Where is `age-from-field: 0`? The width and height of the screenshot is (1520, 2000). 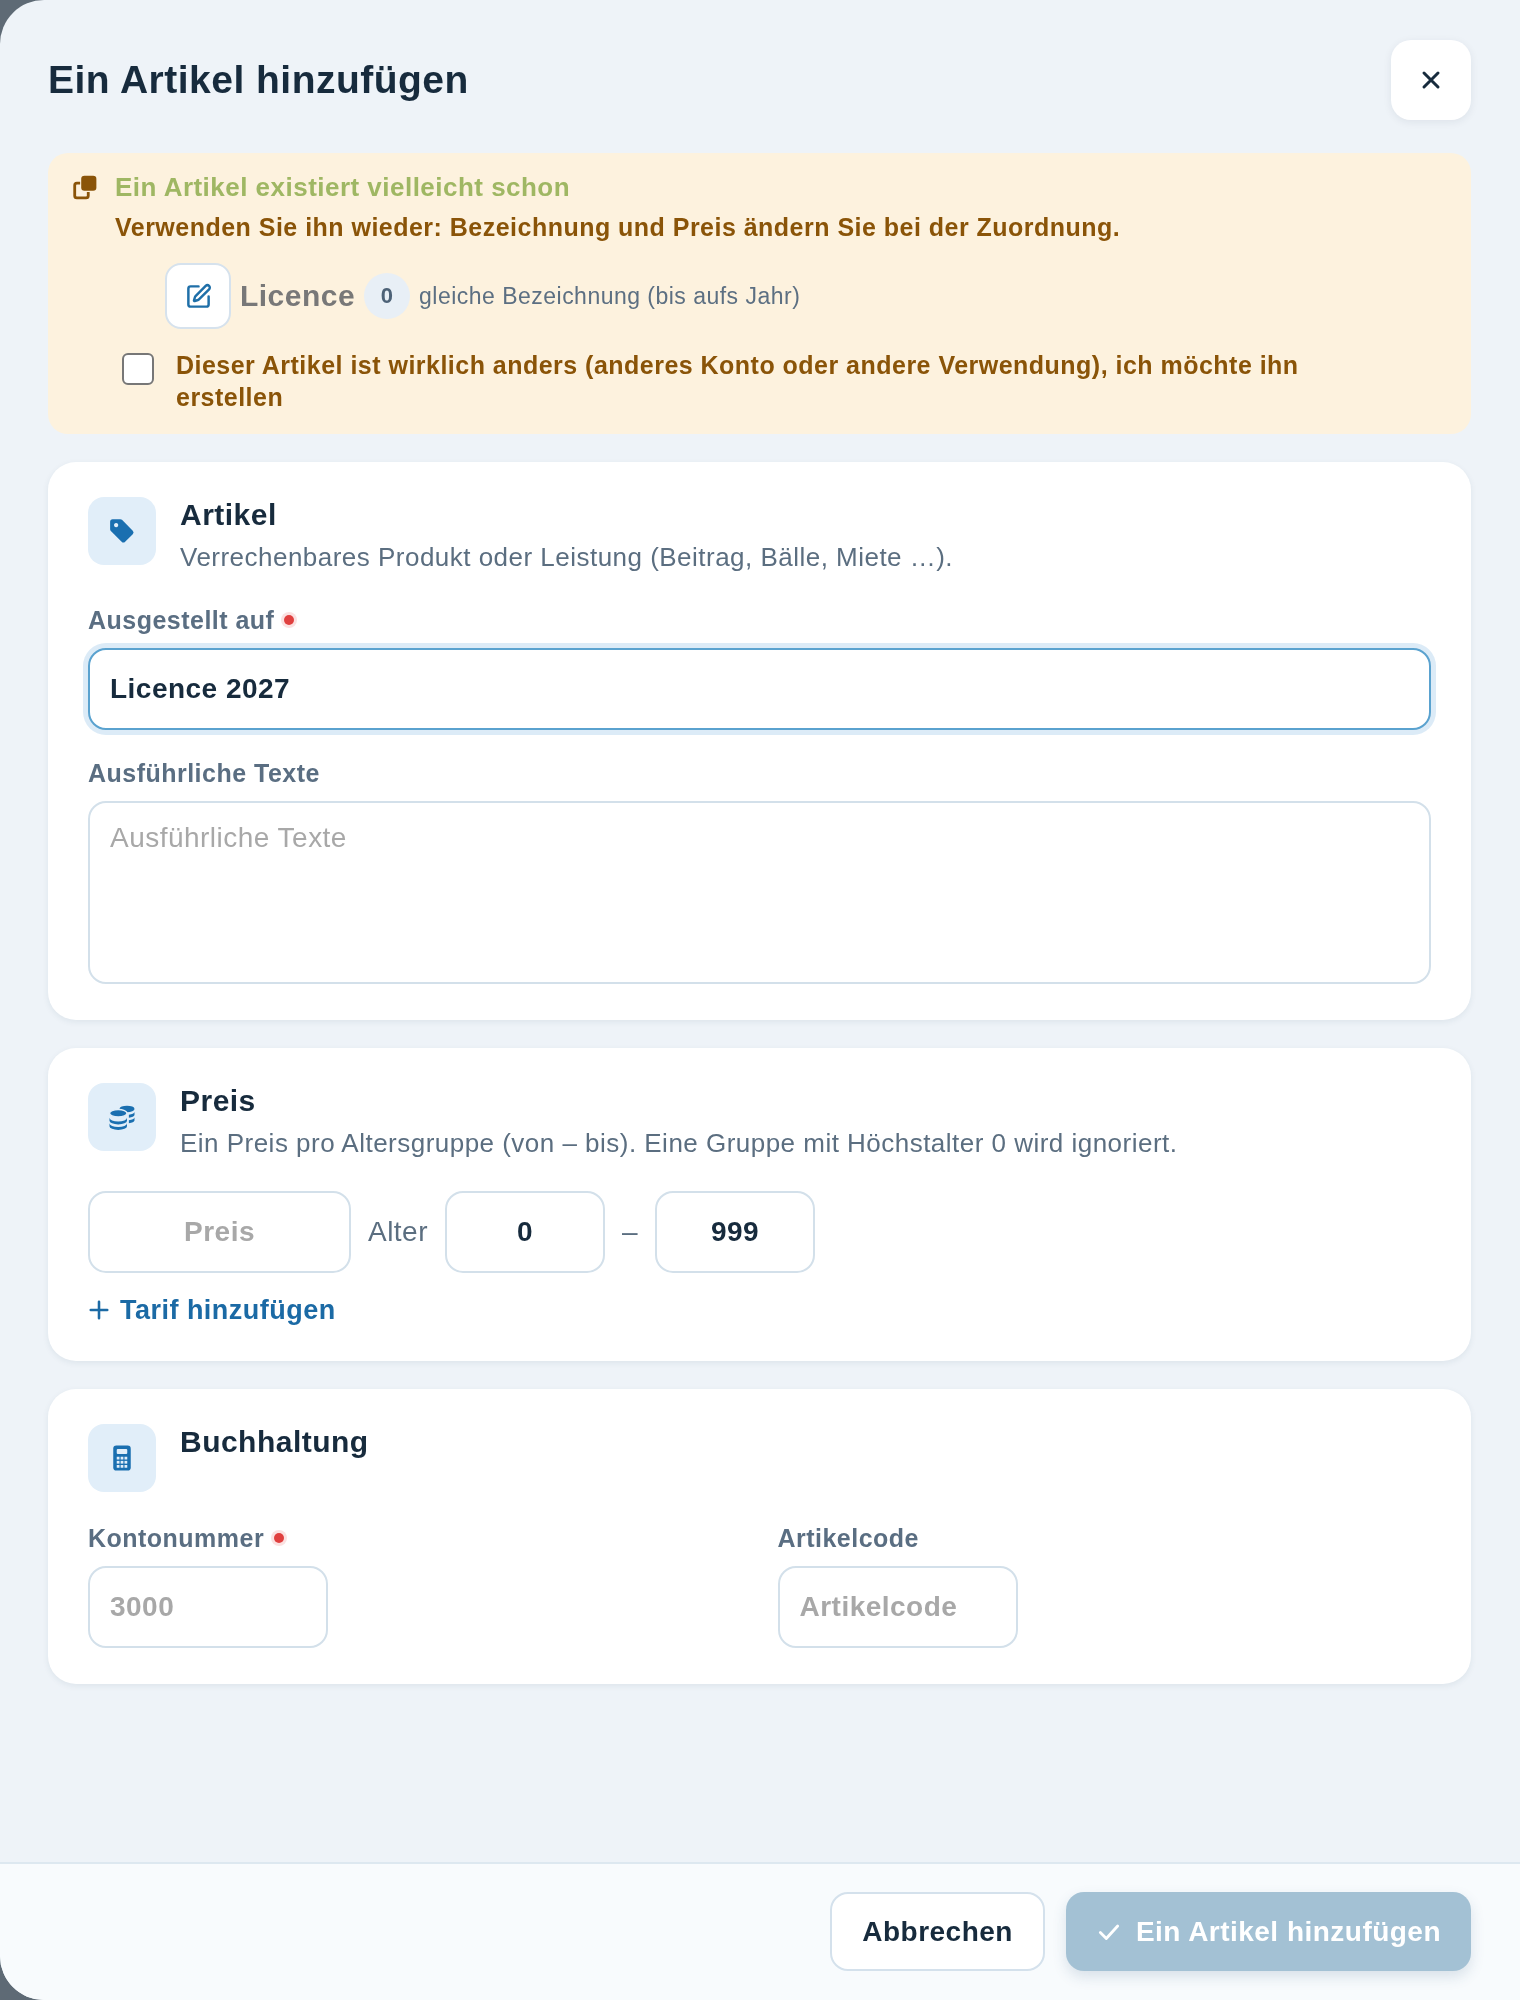 age-from-field: 0 is located at coordinates (525, 1232).